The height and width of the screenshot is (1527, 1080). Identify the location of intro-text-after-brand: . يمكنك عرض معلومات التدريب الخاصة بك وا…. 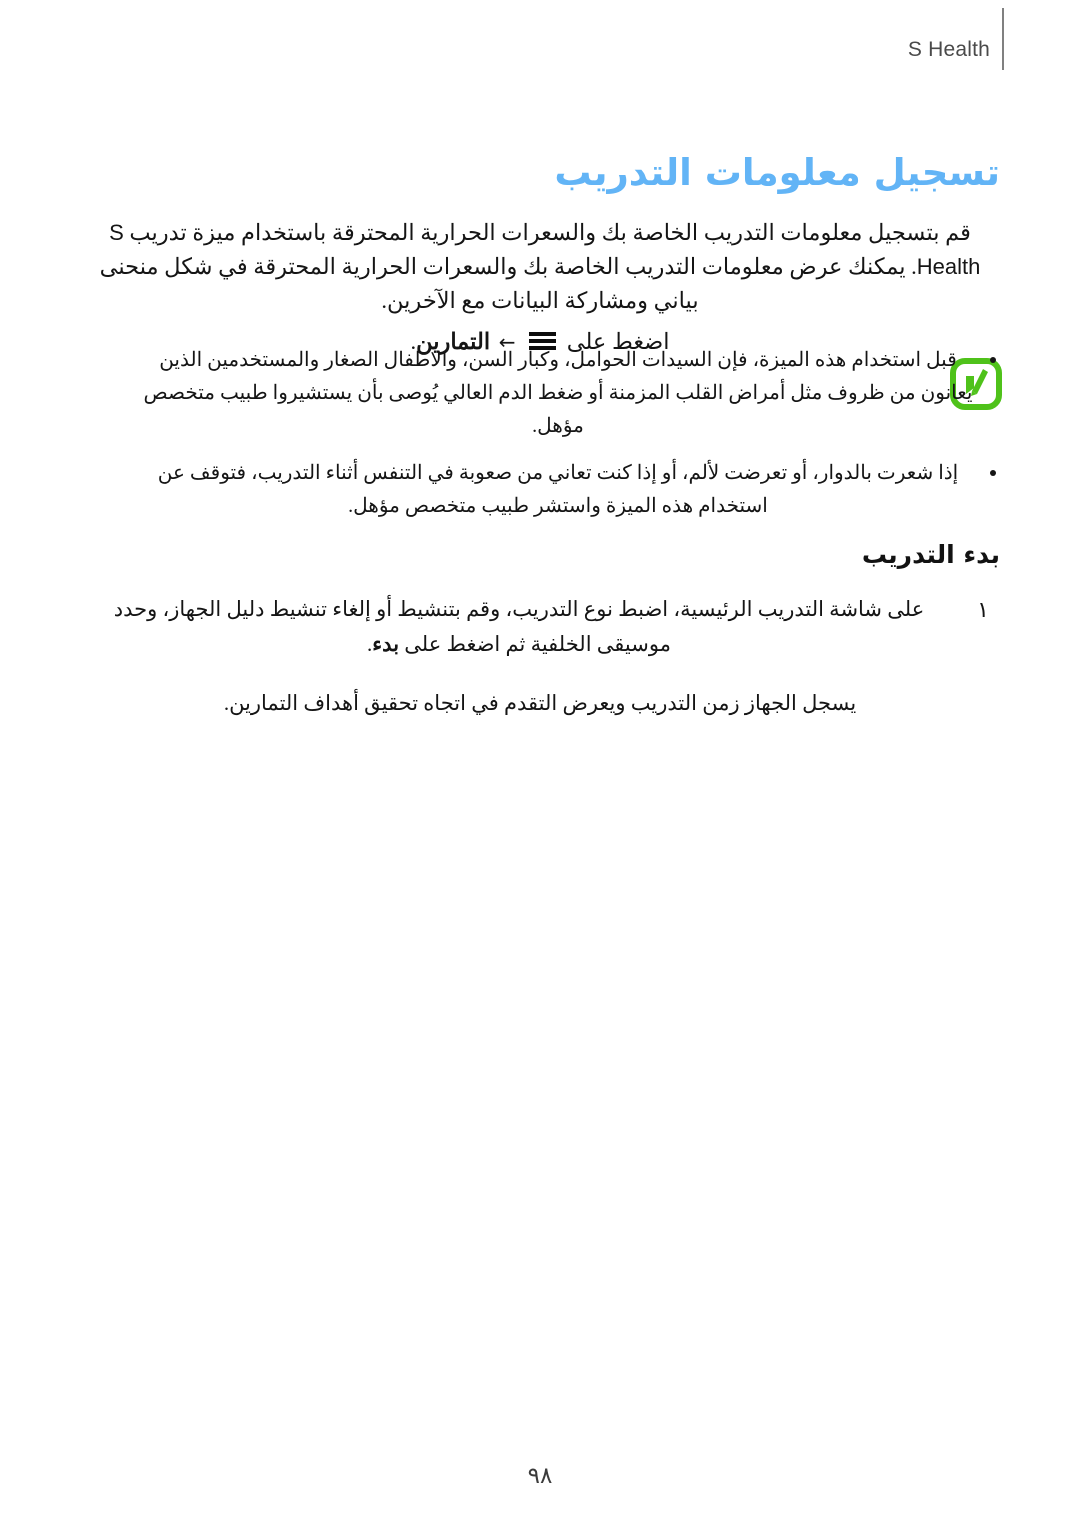
(508, 283).